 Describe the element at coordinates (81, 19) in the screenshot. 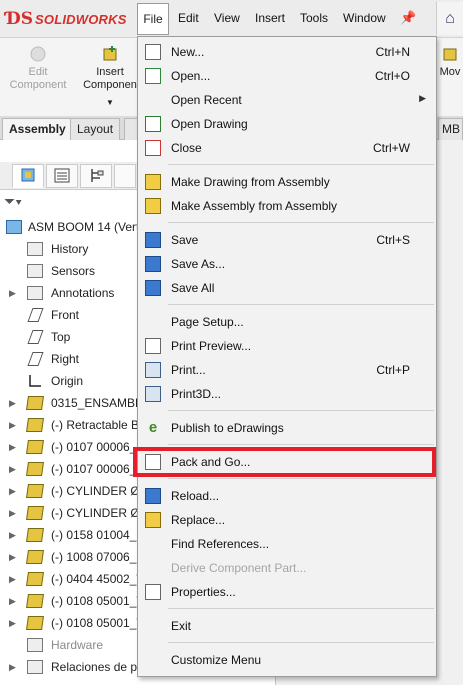

I see `app-name: SOLIDWORKS` at that location.